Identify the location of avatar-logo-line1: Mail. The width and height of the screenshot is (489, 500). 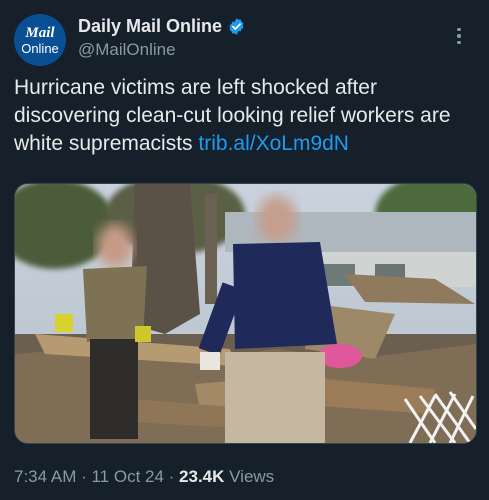
(40, 32).